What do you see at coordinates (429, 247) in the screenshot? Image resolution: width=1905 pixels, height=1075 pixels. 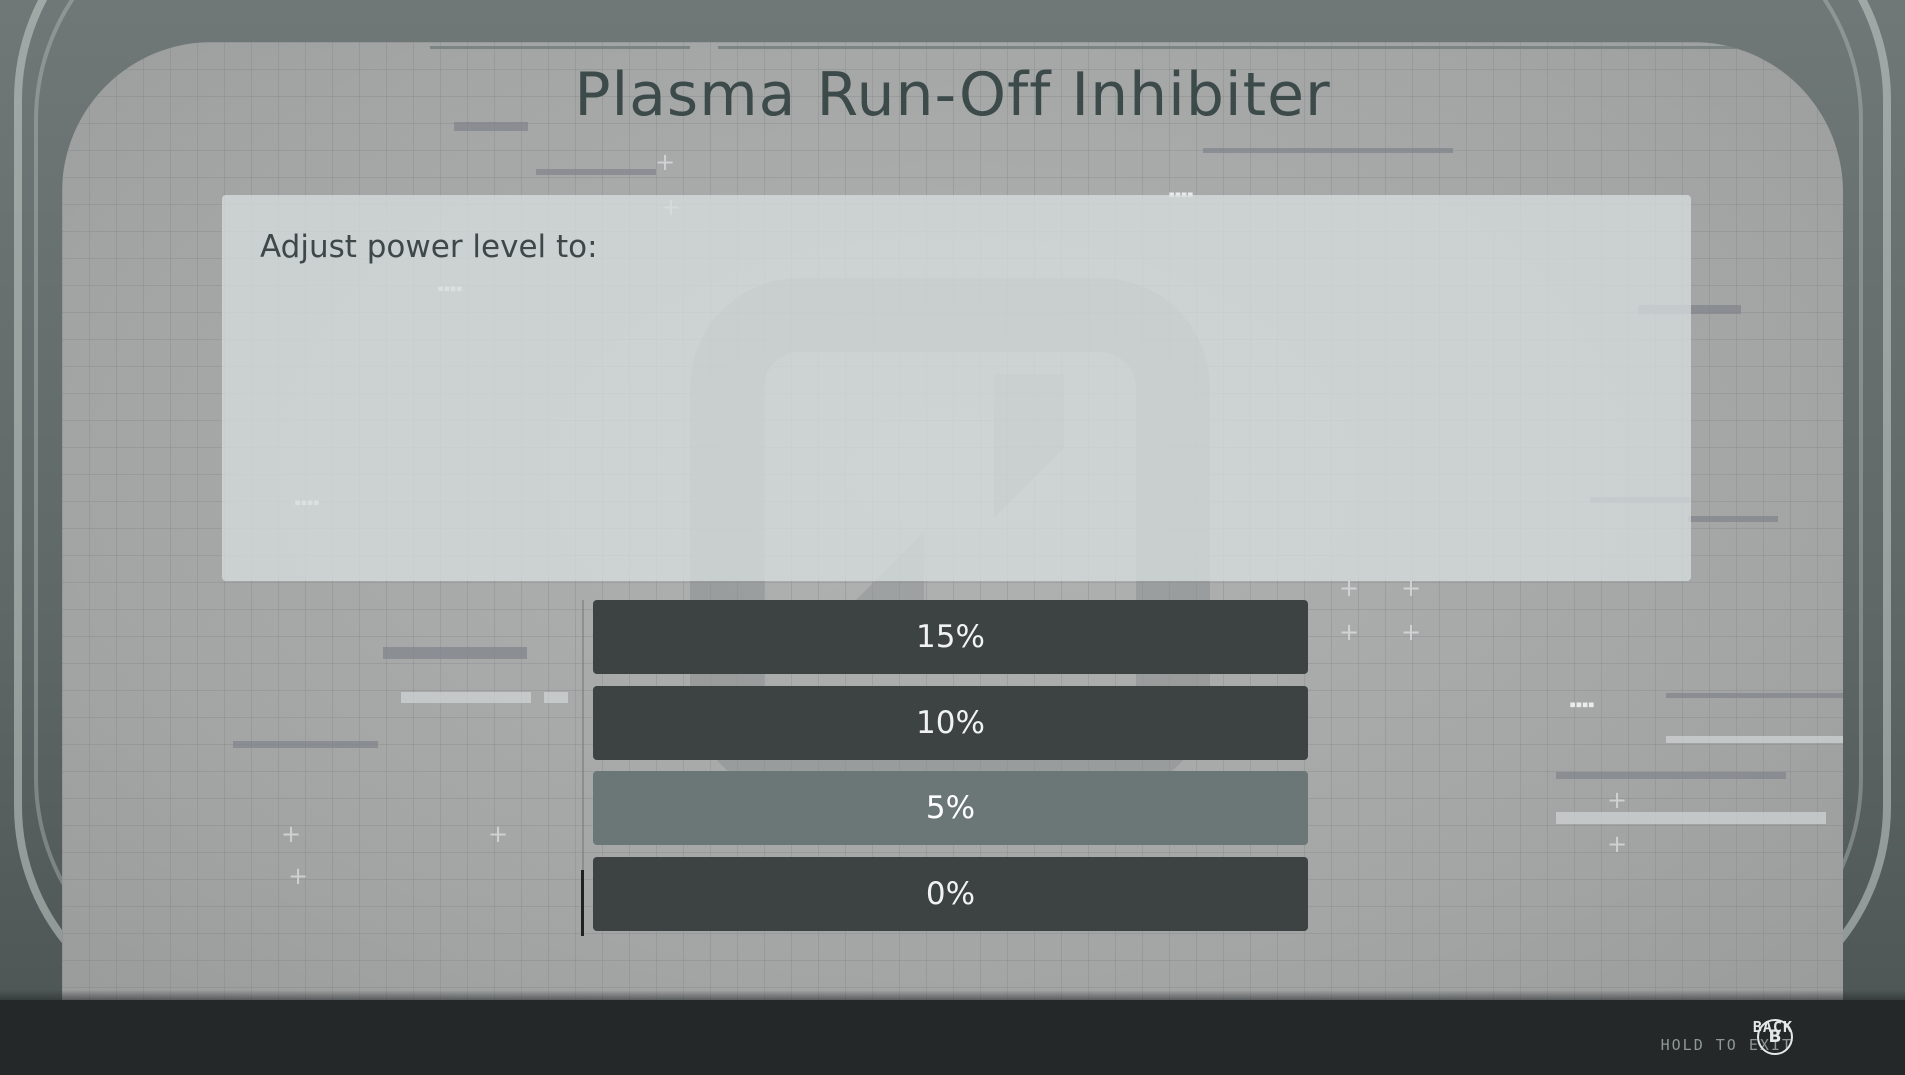 I see `instruction-text: Adjust power level to:` at bounding box center [429, 247].